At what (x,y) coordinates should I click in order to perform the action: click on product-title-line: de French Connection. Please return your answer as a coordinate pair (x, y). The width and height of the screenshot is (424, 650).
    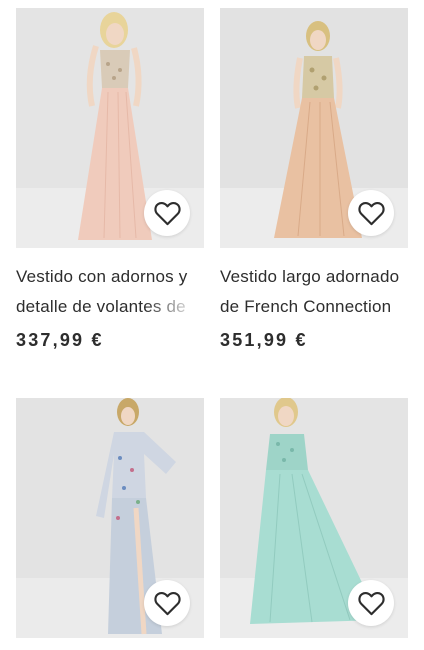
    Looking at the image, I should click on (306, 306).